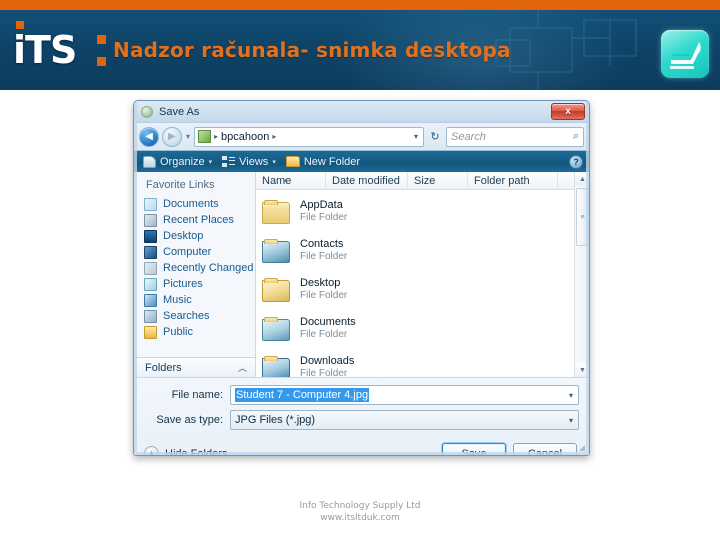 The width and height of the screenshot is (720, 540). I want to click on row-name: Contacts, so click(322, 244).